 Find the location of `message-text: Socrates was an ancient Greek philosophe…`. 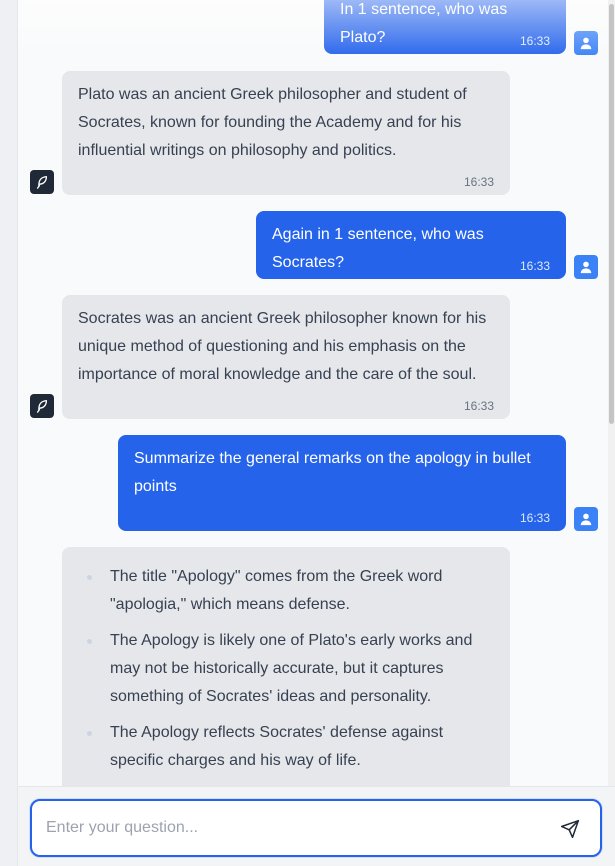

message-text: Socrates was an ancient Greek philosophe… is located at coordinates (282, 346).